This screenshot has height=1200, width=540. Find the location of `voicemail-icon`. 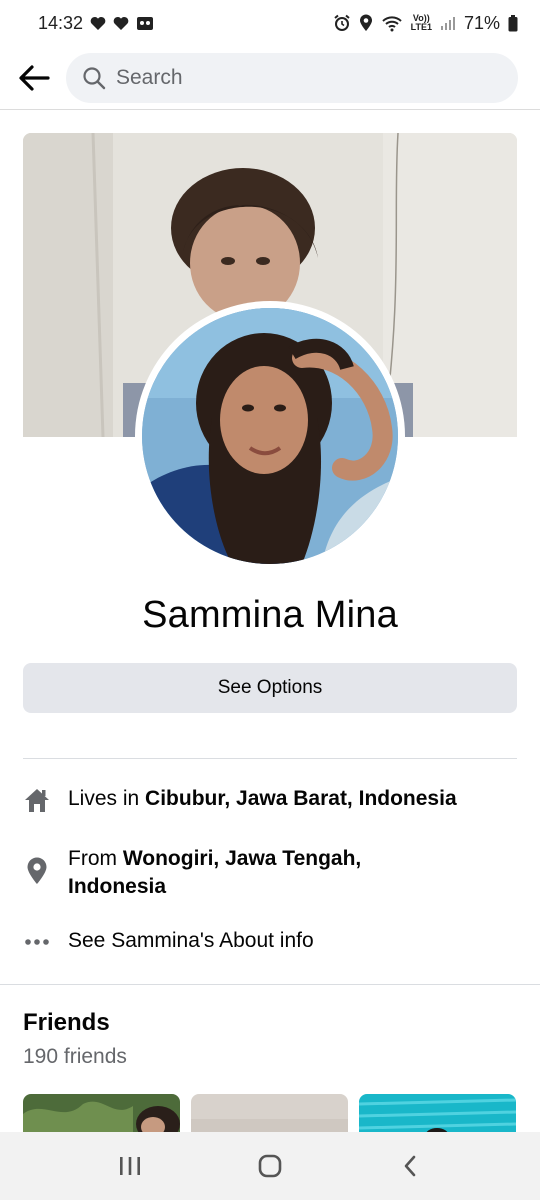

voicemail-icon is located at coordinates (145, 23).